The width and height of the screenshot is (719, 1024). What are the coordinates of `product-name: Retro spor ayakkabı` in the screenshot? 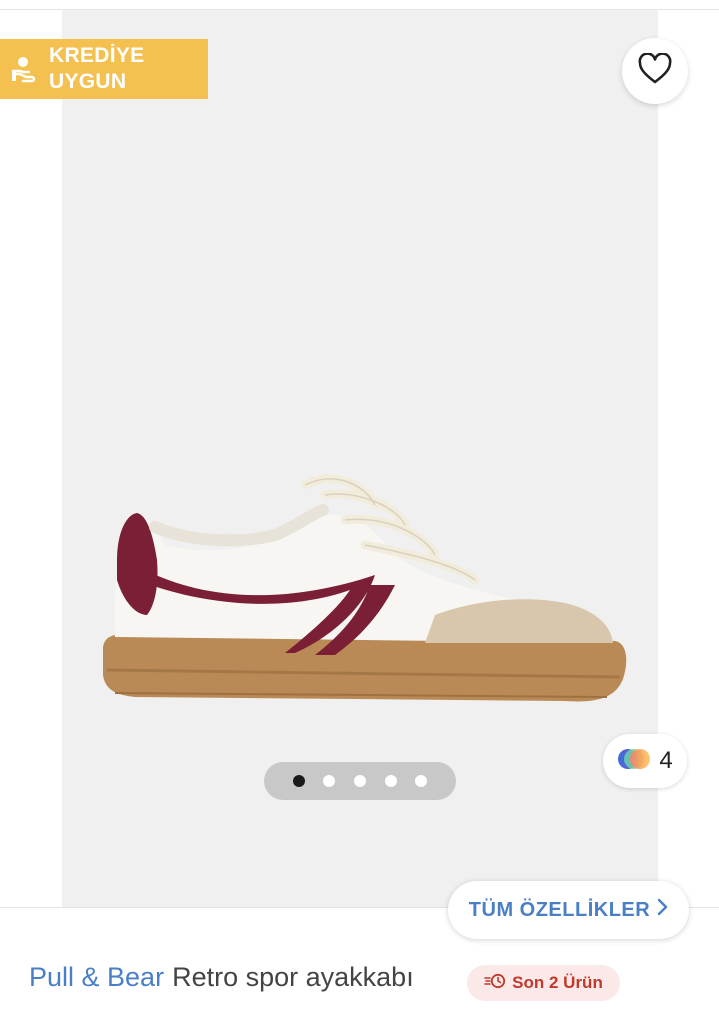 It's located at (293, 977).